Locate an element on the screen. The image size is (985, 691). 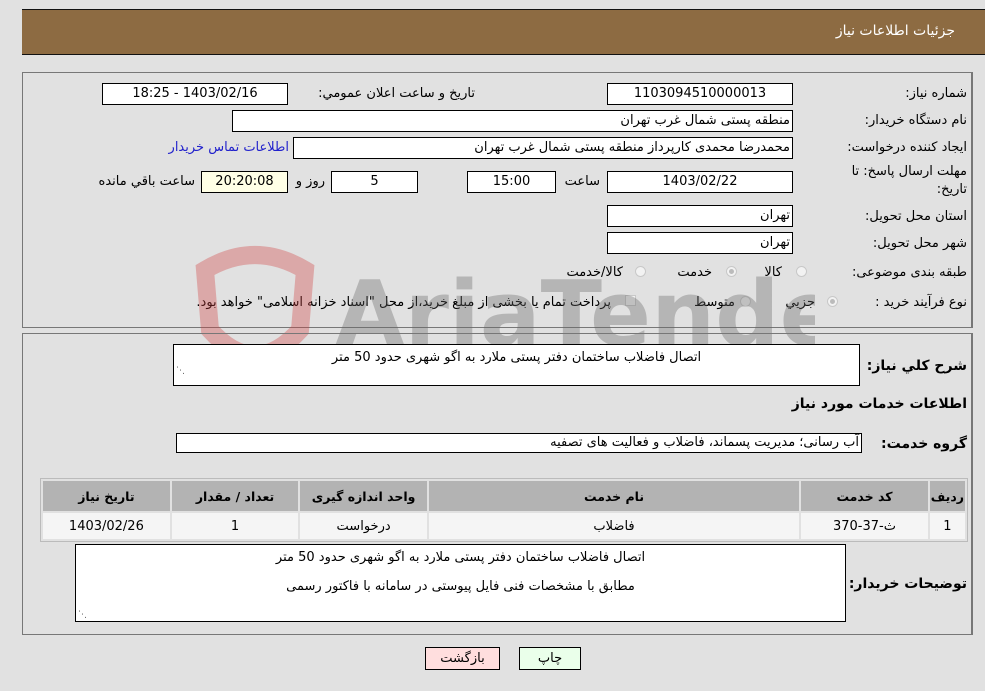
need-number-field: 1103094510000013 is located at coordinates (700, 94).